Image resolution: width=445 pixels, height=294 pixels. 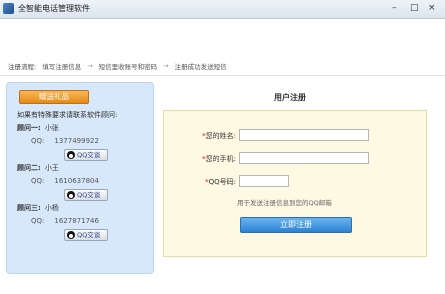 I want to click on advisor-name: 小杨, so click(x=51, y=208).